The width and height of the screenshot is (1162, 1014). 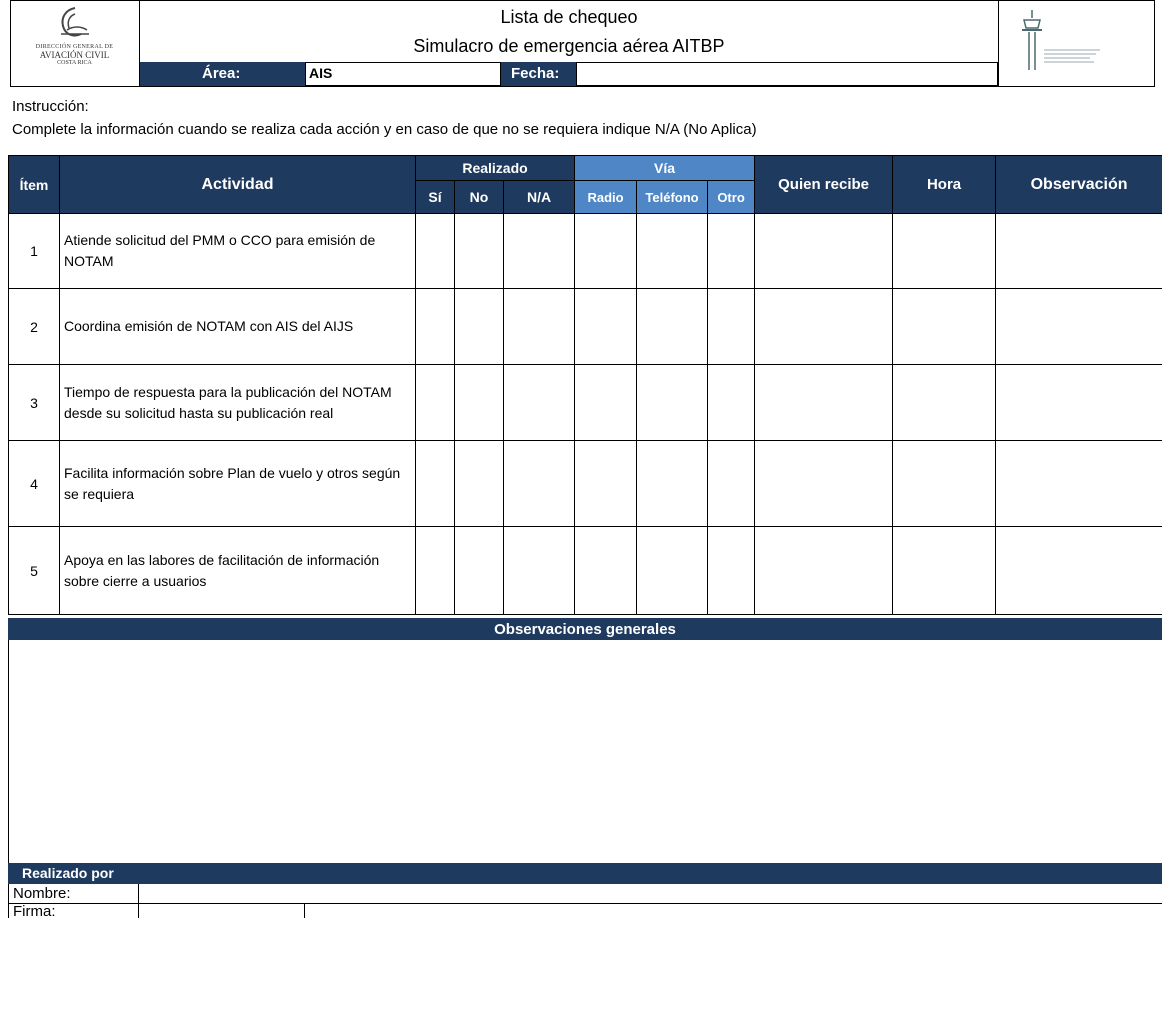 I want to click on col-item-header: Ítem, so click(x=34, y=184).